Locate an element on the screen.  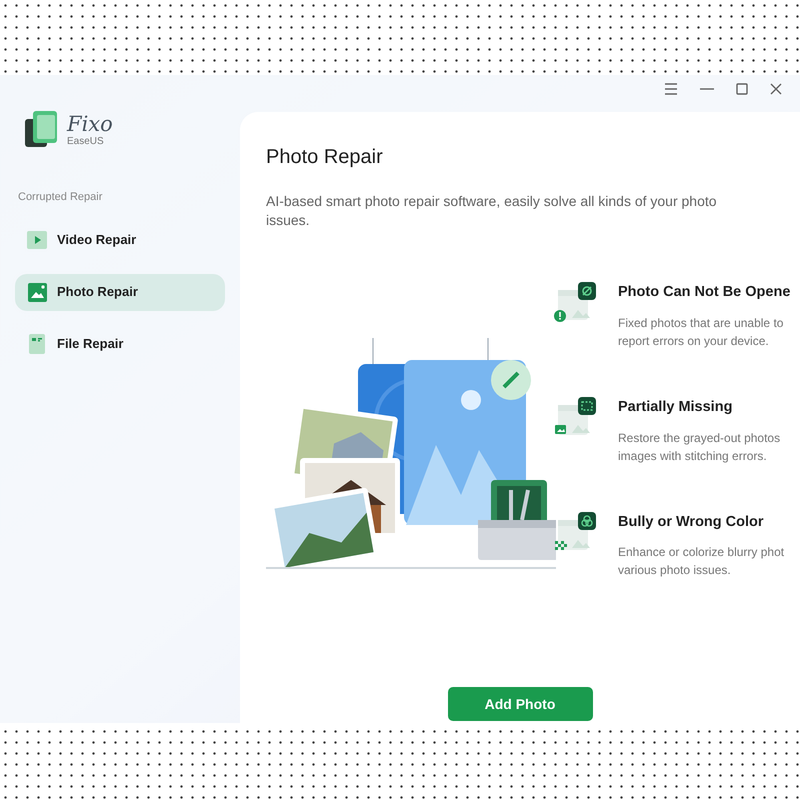
minimize-icon is located at coordinates (707, 89).